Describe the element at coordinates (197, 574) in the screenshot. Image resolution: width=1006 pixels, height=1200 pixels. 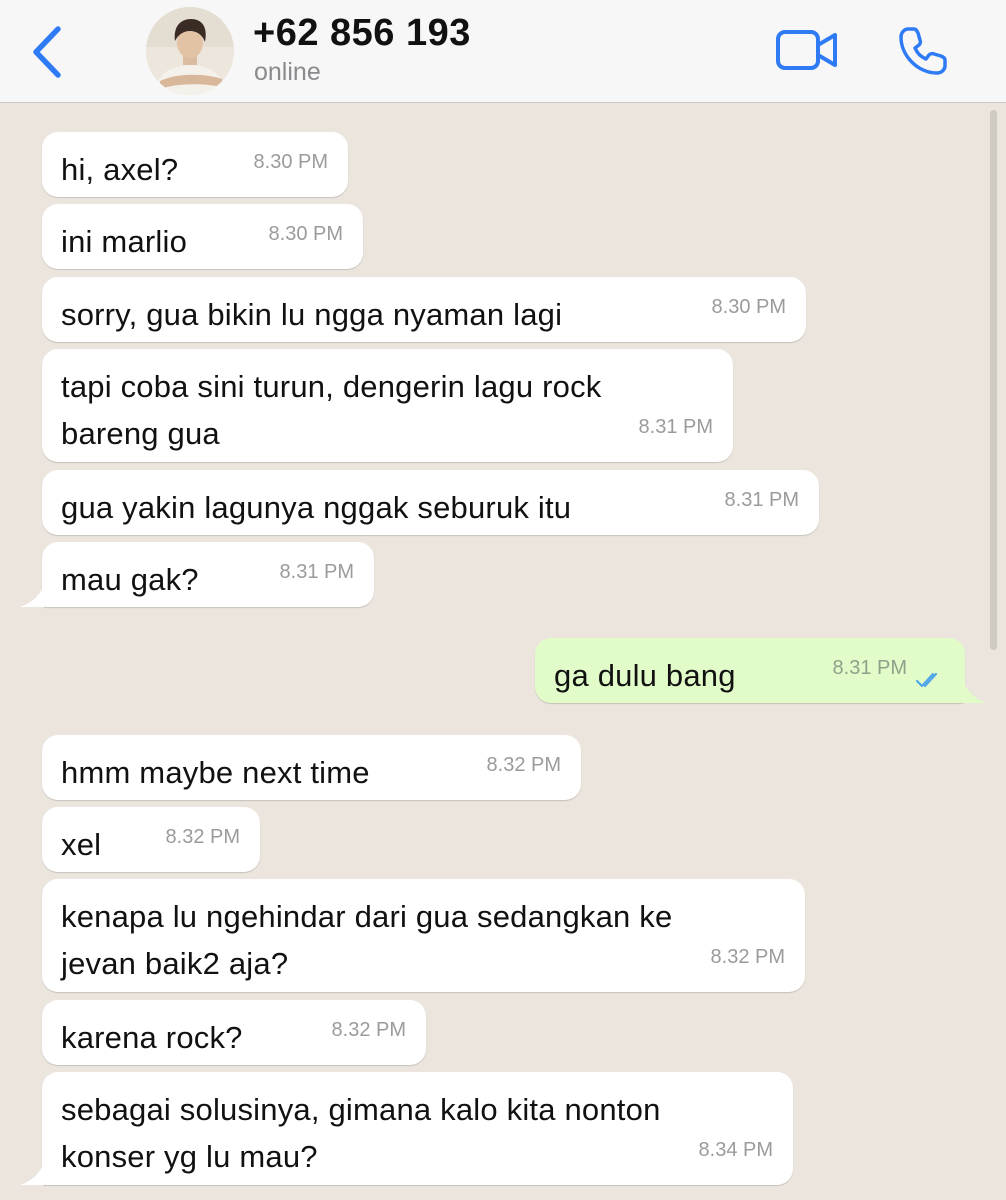
I see `incoming-message: mau gak? 8.31 PM` at that location.